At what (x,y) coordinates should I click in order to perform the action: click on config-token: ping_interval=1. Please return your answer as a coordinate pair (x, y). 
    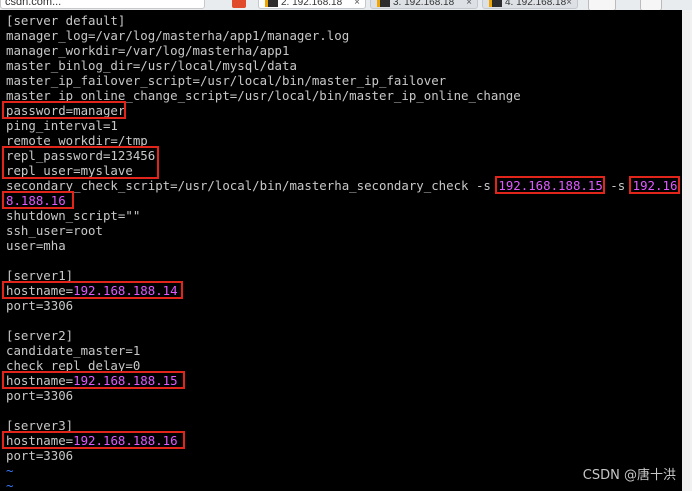
    Looking at the image, I should click on (62, 125).